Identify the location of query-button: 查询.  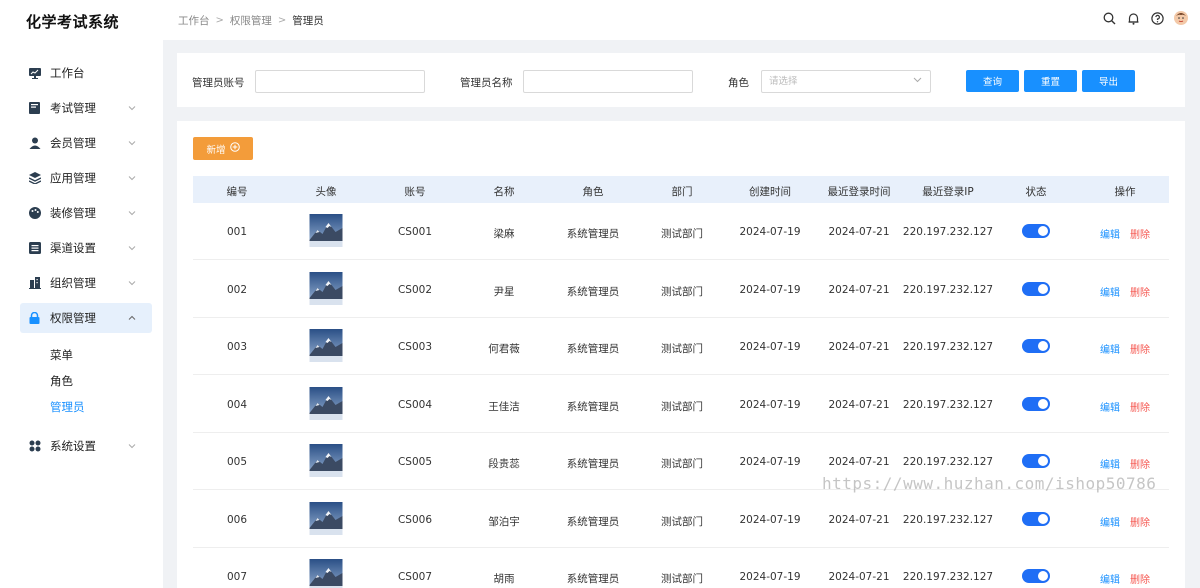
(992, 81).